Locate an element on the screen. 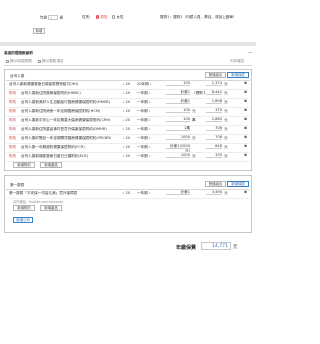 This screenshot has height=344, width=320. premium-value: 3,490 is located at coordinates (214, 192).